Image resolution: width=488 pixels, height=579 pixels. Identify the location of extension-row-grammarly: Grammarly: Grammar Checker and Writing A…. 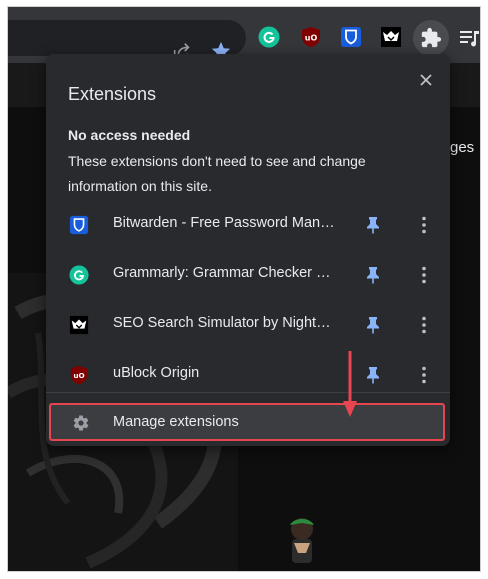
(248, 275).